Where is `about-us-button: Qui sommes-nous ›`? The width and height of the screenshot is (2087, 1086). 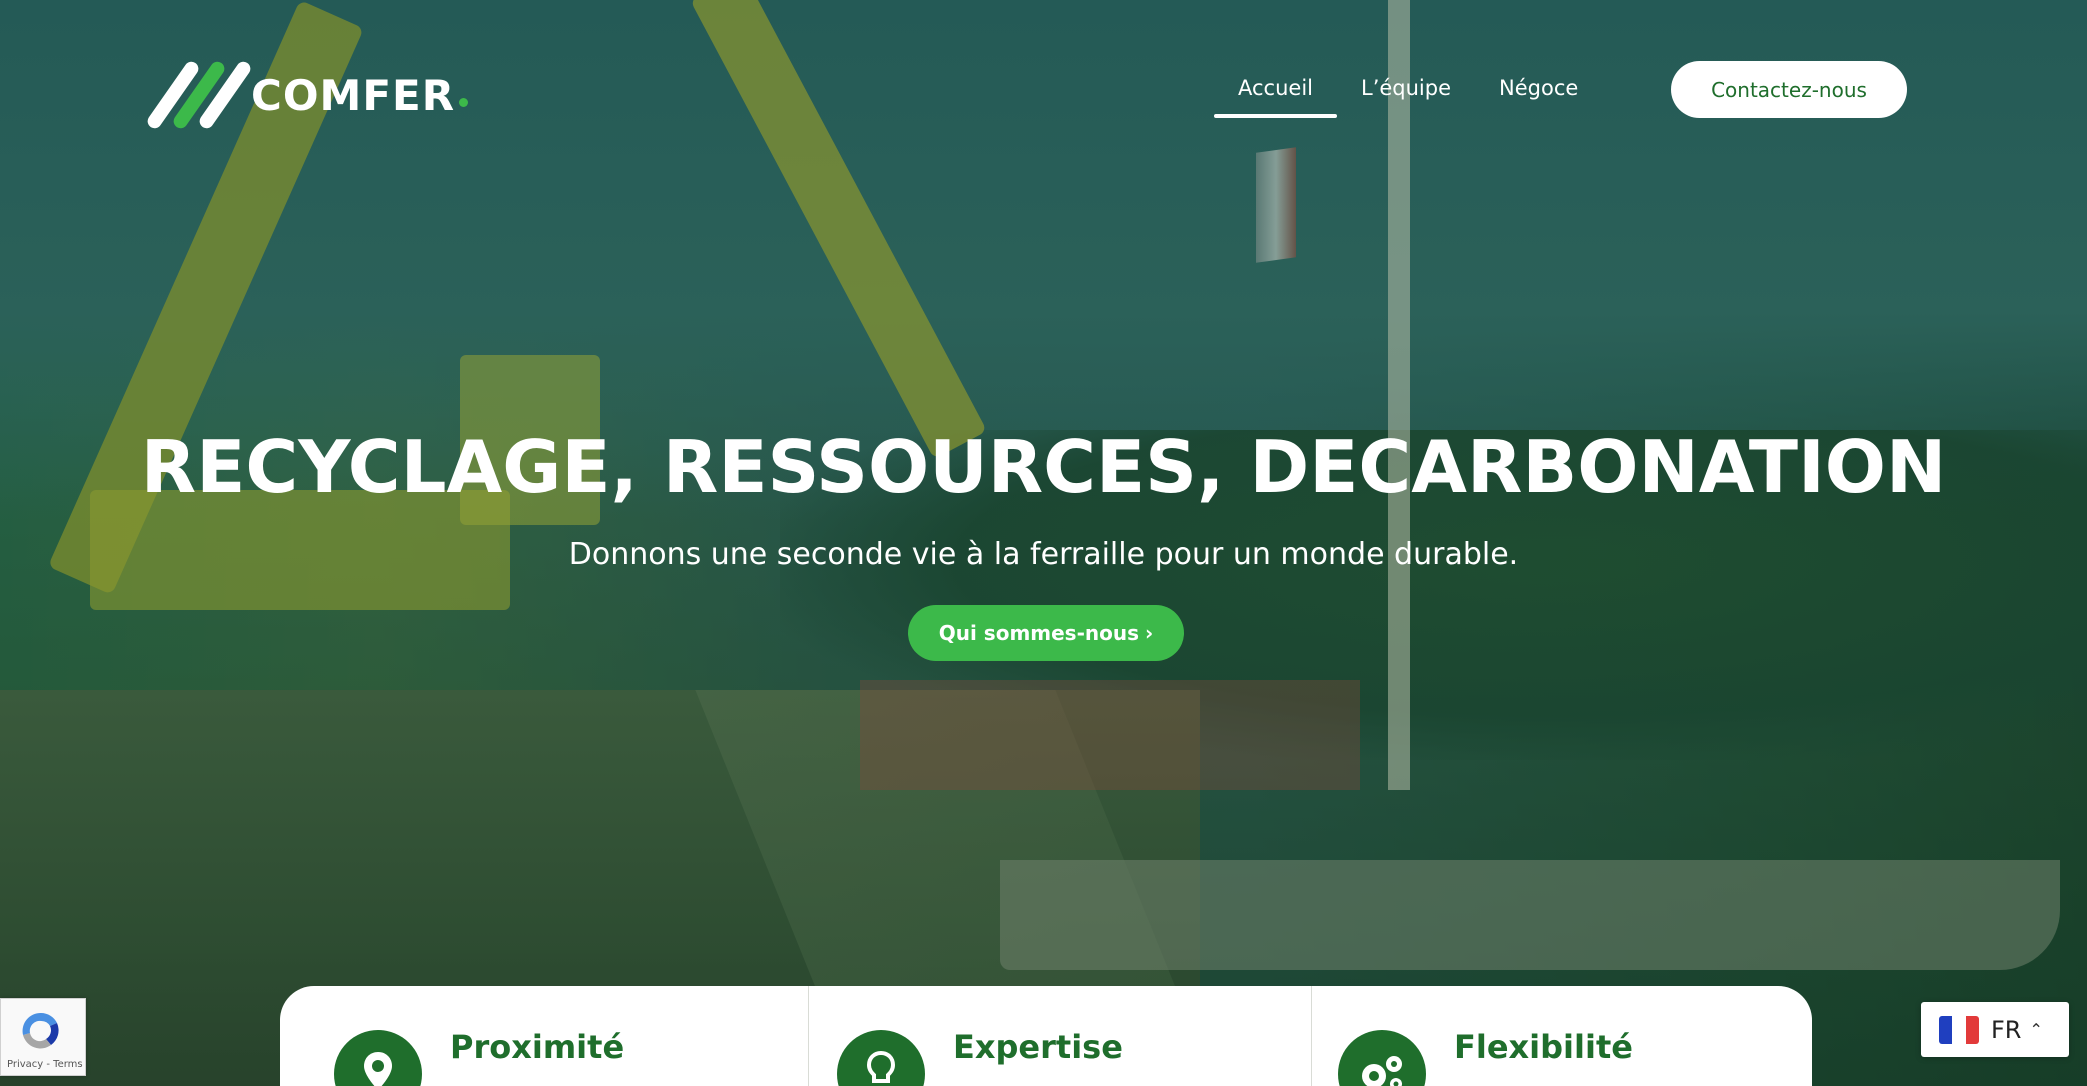 about-us-button: Qui sommes-nous › is located at coordinates (1046, 633).